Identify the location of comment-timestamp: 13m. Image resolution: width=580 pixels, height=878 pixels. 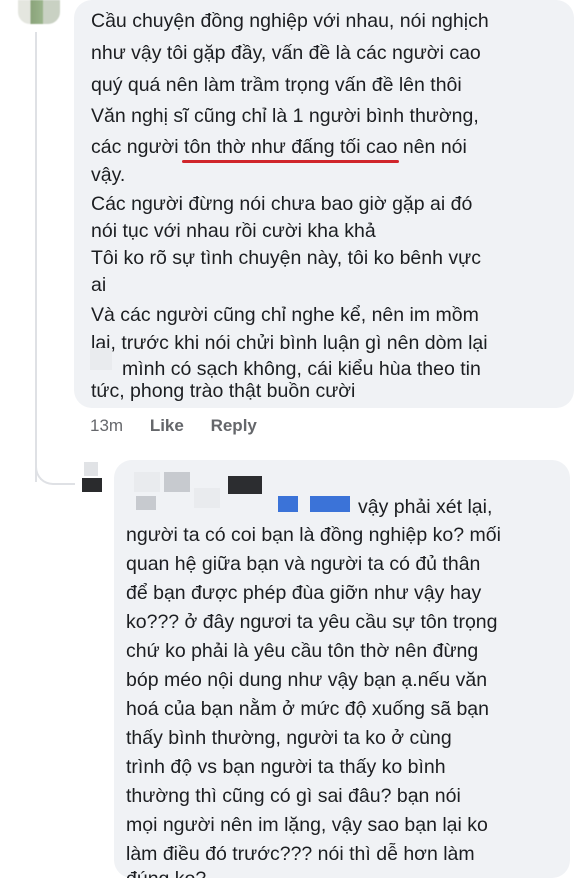
(106, 426).